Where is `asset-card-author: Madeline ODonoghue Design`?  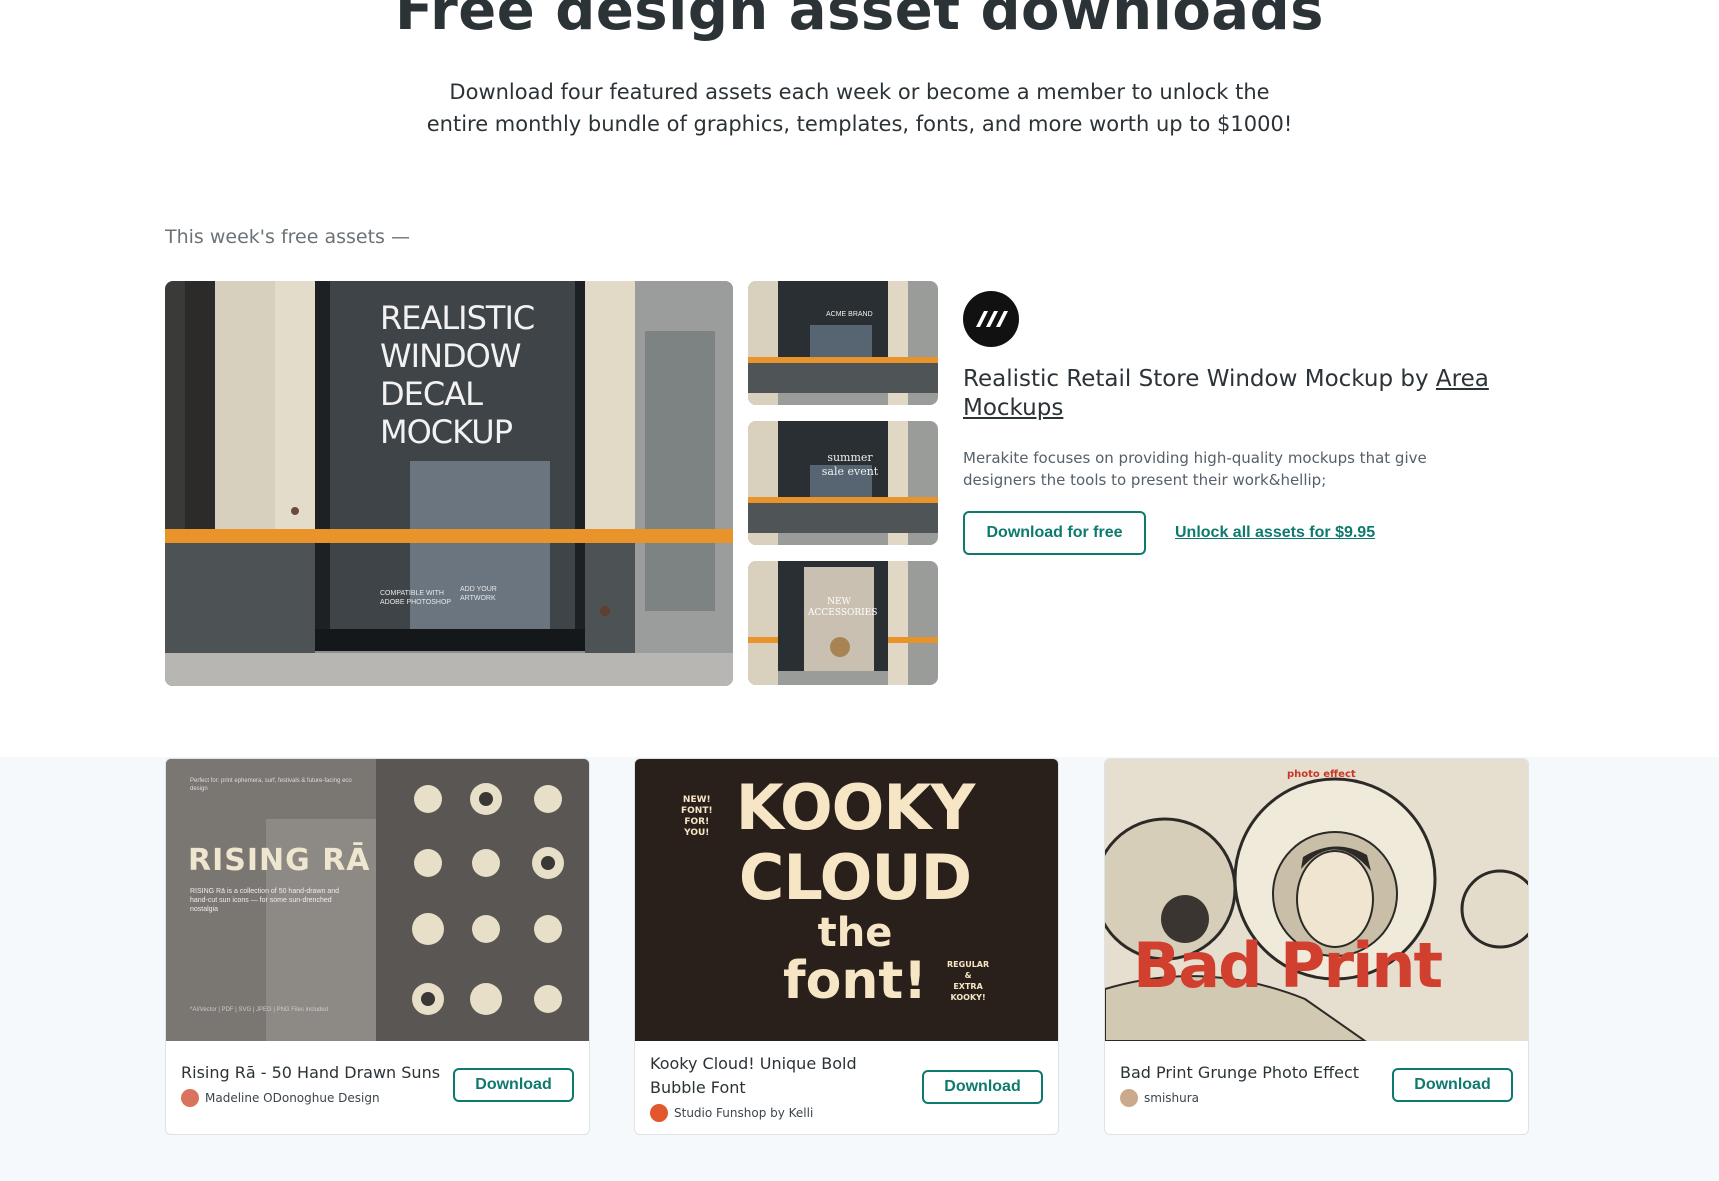 asset-card-author: Madeline ODonoghue Design is located at coordinates (280, 1098).